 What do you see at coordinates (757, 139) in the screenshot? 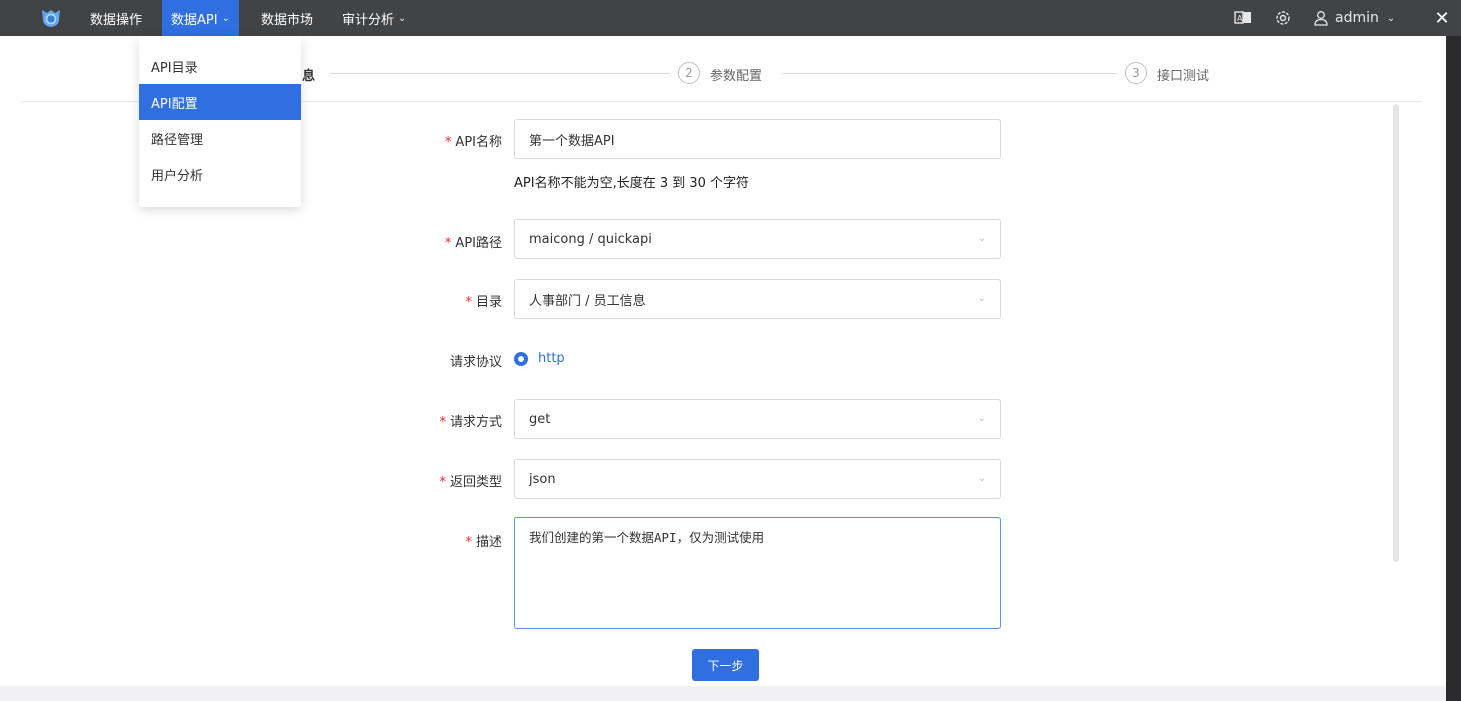
I see `api-name-input: 第一个数据API` at bounding box center [757, 139].